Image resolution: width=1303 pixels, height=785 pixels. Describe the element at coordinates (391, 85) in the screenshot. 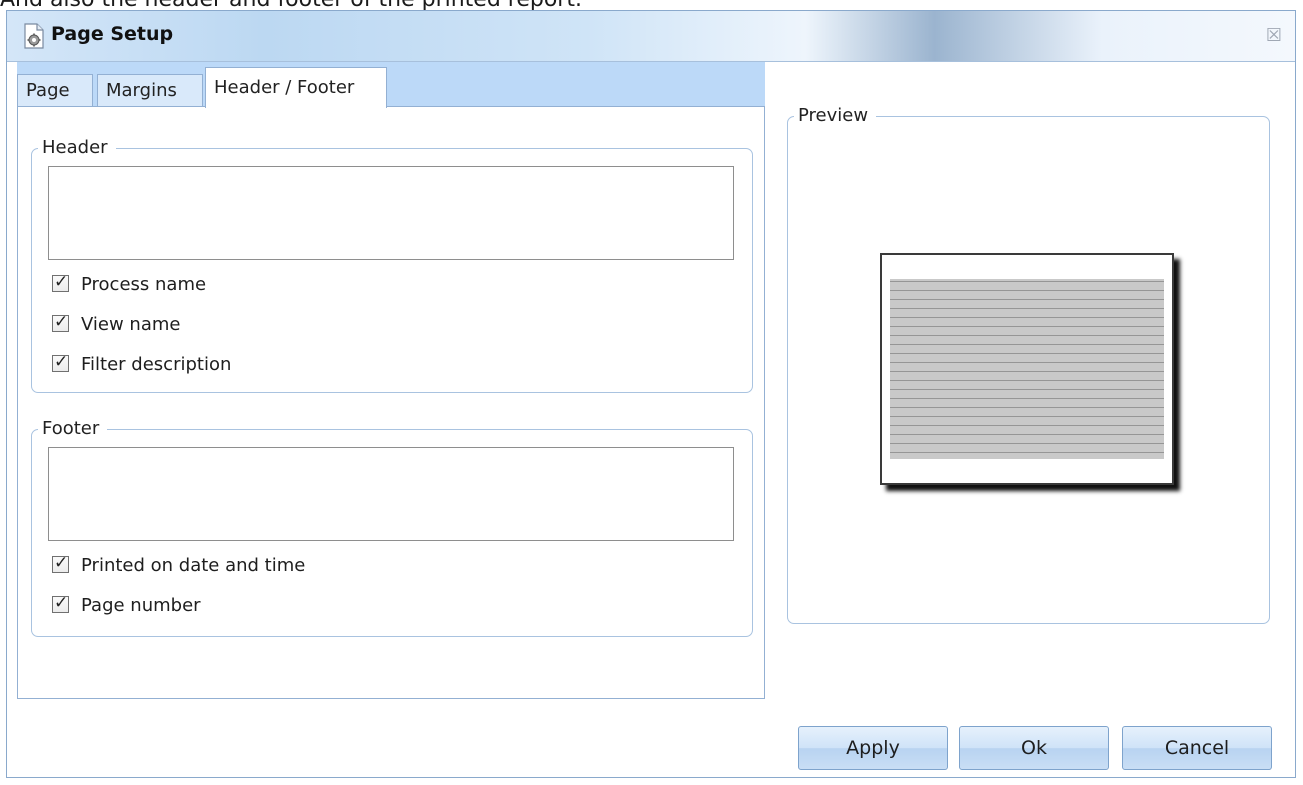

I see `tab-strip: Page Margins Header / Footer` at that location.